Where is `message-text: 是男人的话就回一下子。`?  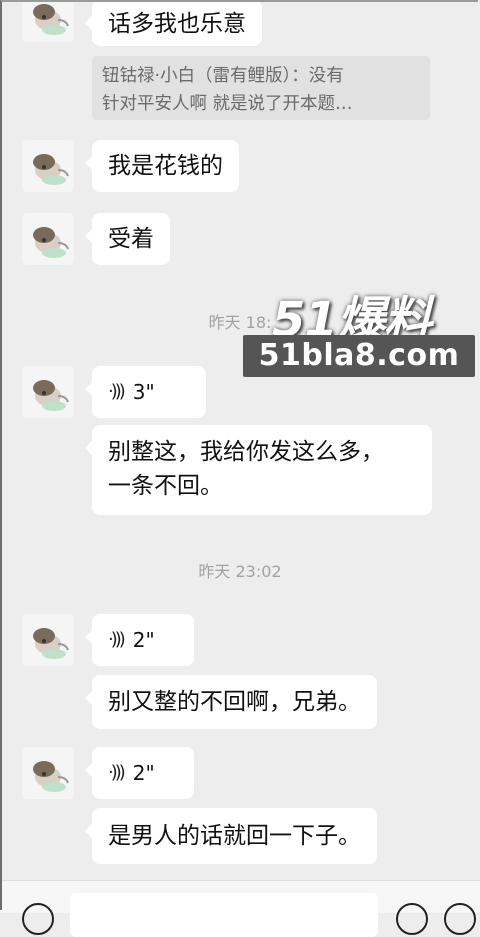
message-text: 是男人的话就回一下子。 is located at coordinates (234, 836).